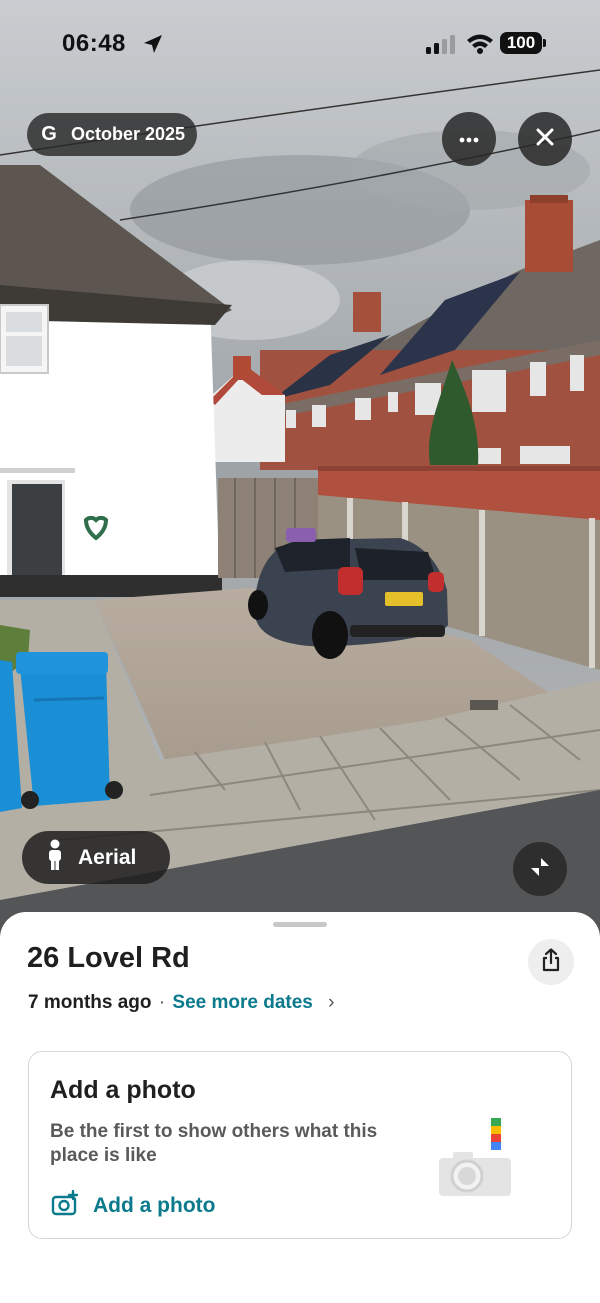  Describe the element at coordinates (65, 1205) in the screenshot. I see `add-photo-camera-icon` at that location.